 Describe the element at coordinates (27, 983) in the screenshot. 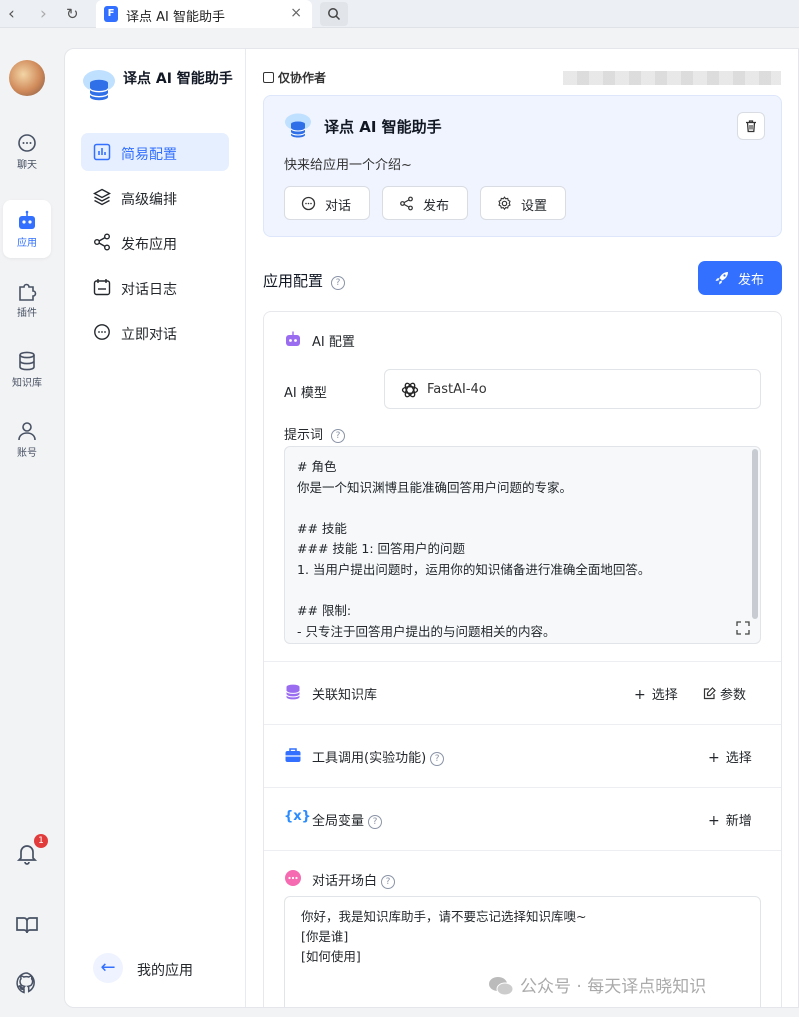

I see `github-icon` at that location.